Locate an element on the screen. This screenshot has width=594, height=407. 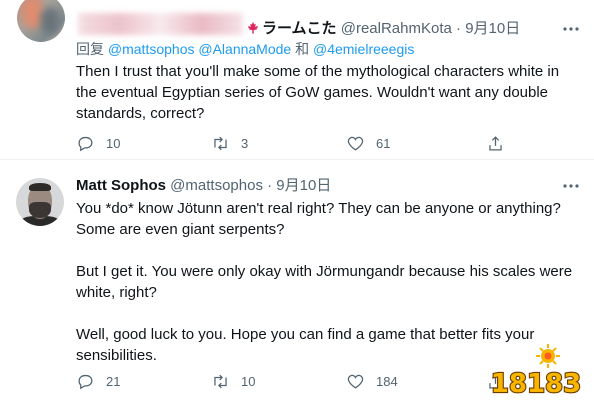
tweet-header: ラームこた @realRahmKota · 9月10日 is located at coordinates (383, 29).